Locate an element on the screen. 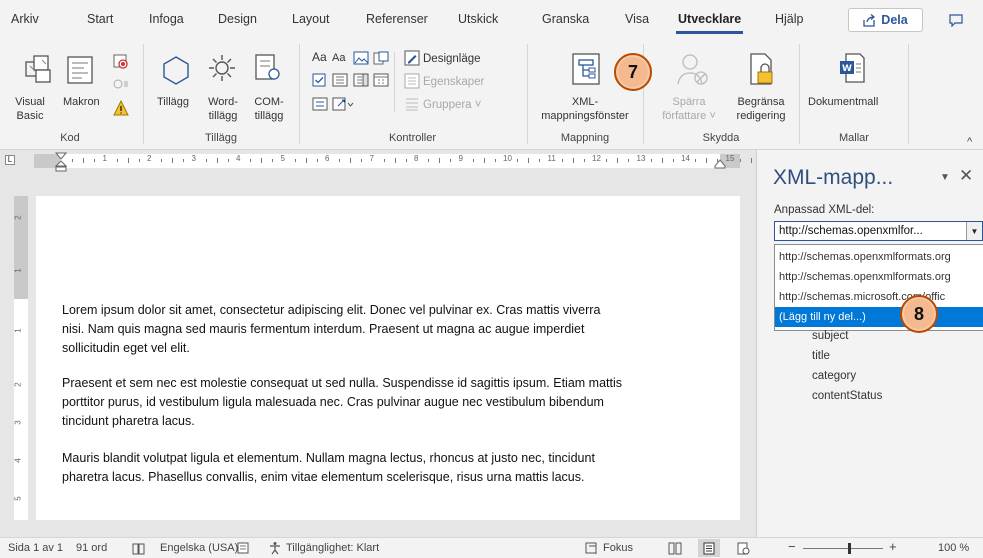 The height and width of the screenshot is (558, 983). rich-text-control-button: Aa is located at coordinates (319, 57).